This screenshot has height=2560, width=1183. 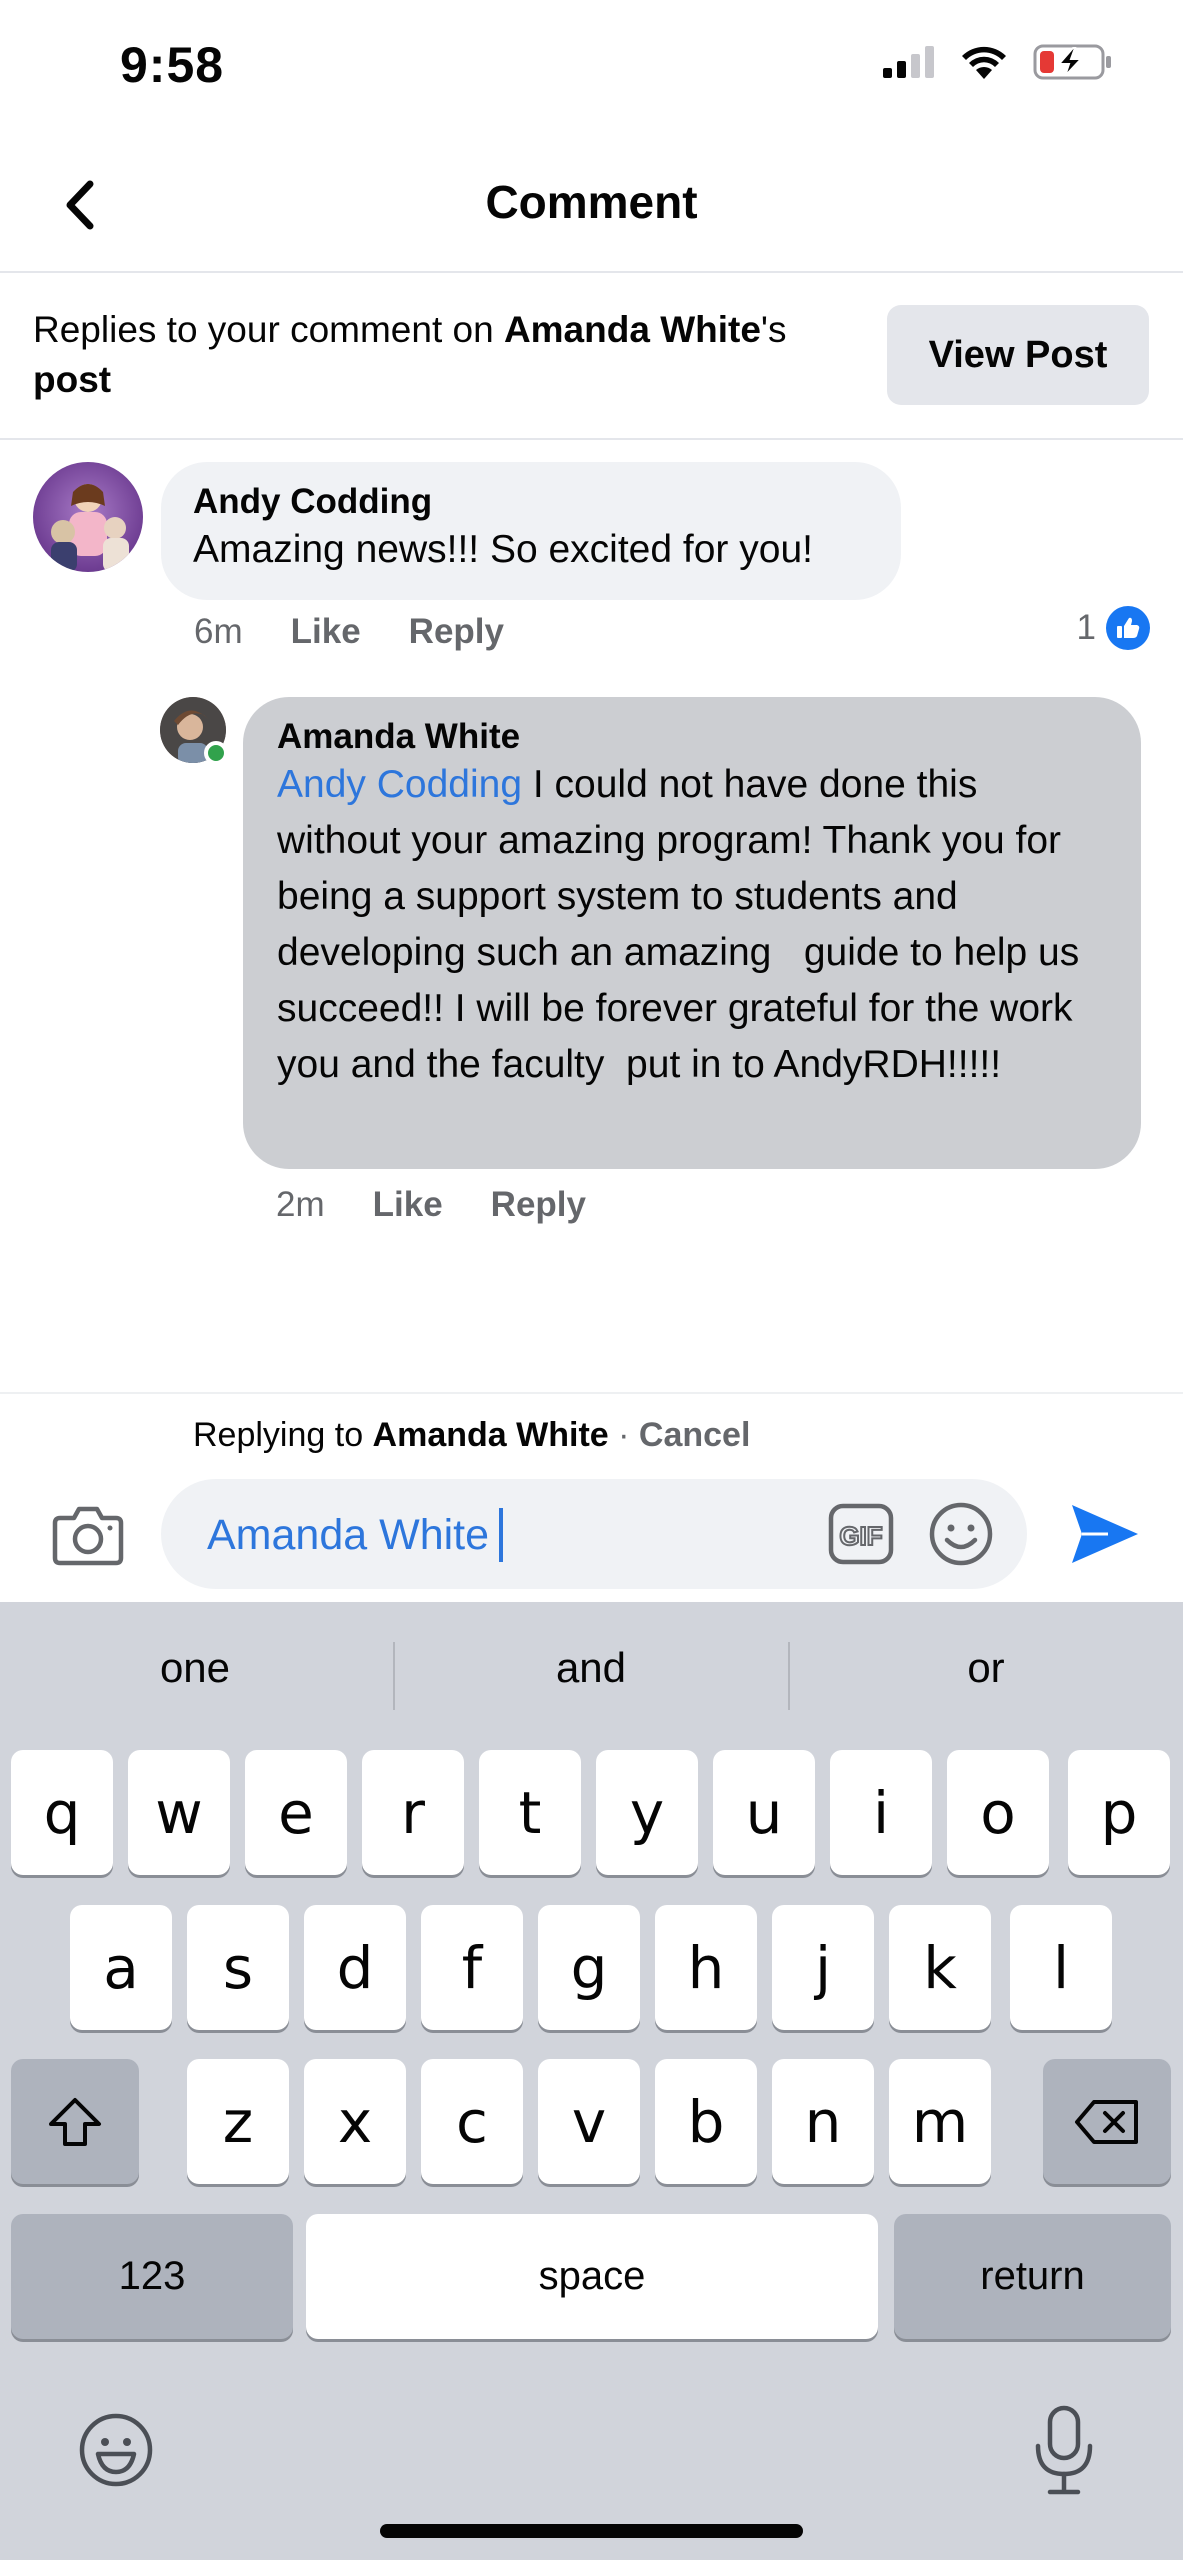 I want to click on key-l: l, so click(x=1061, y=1967).